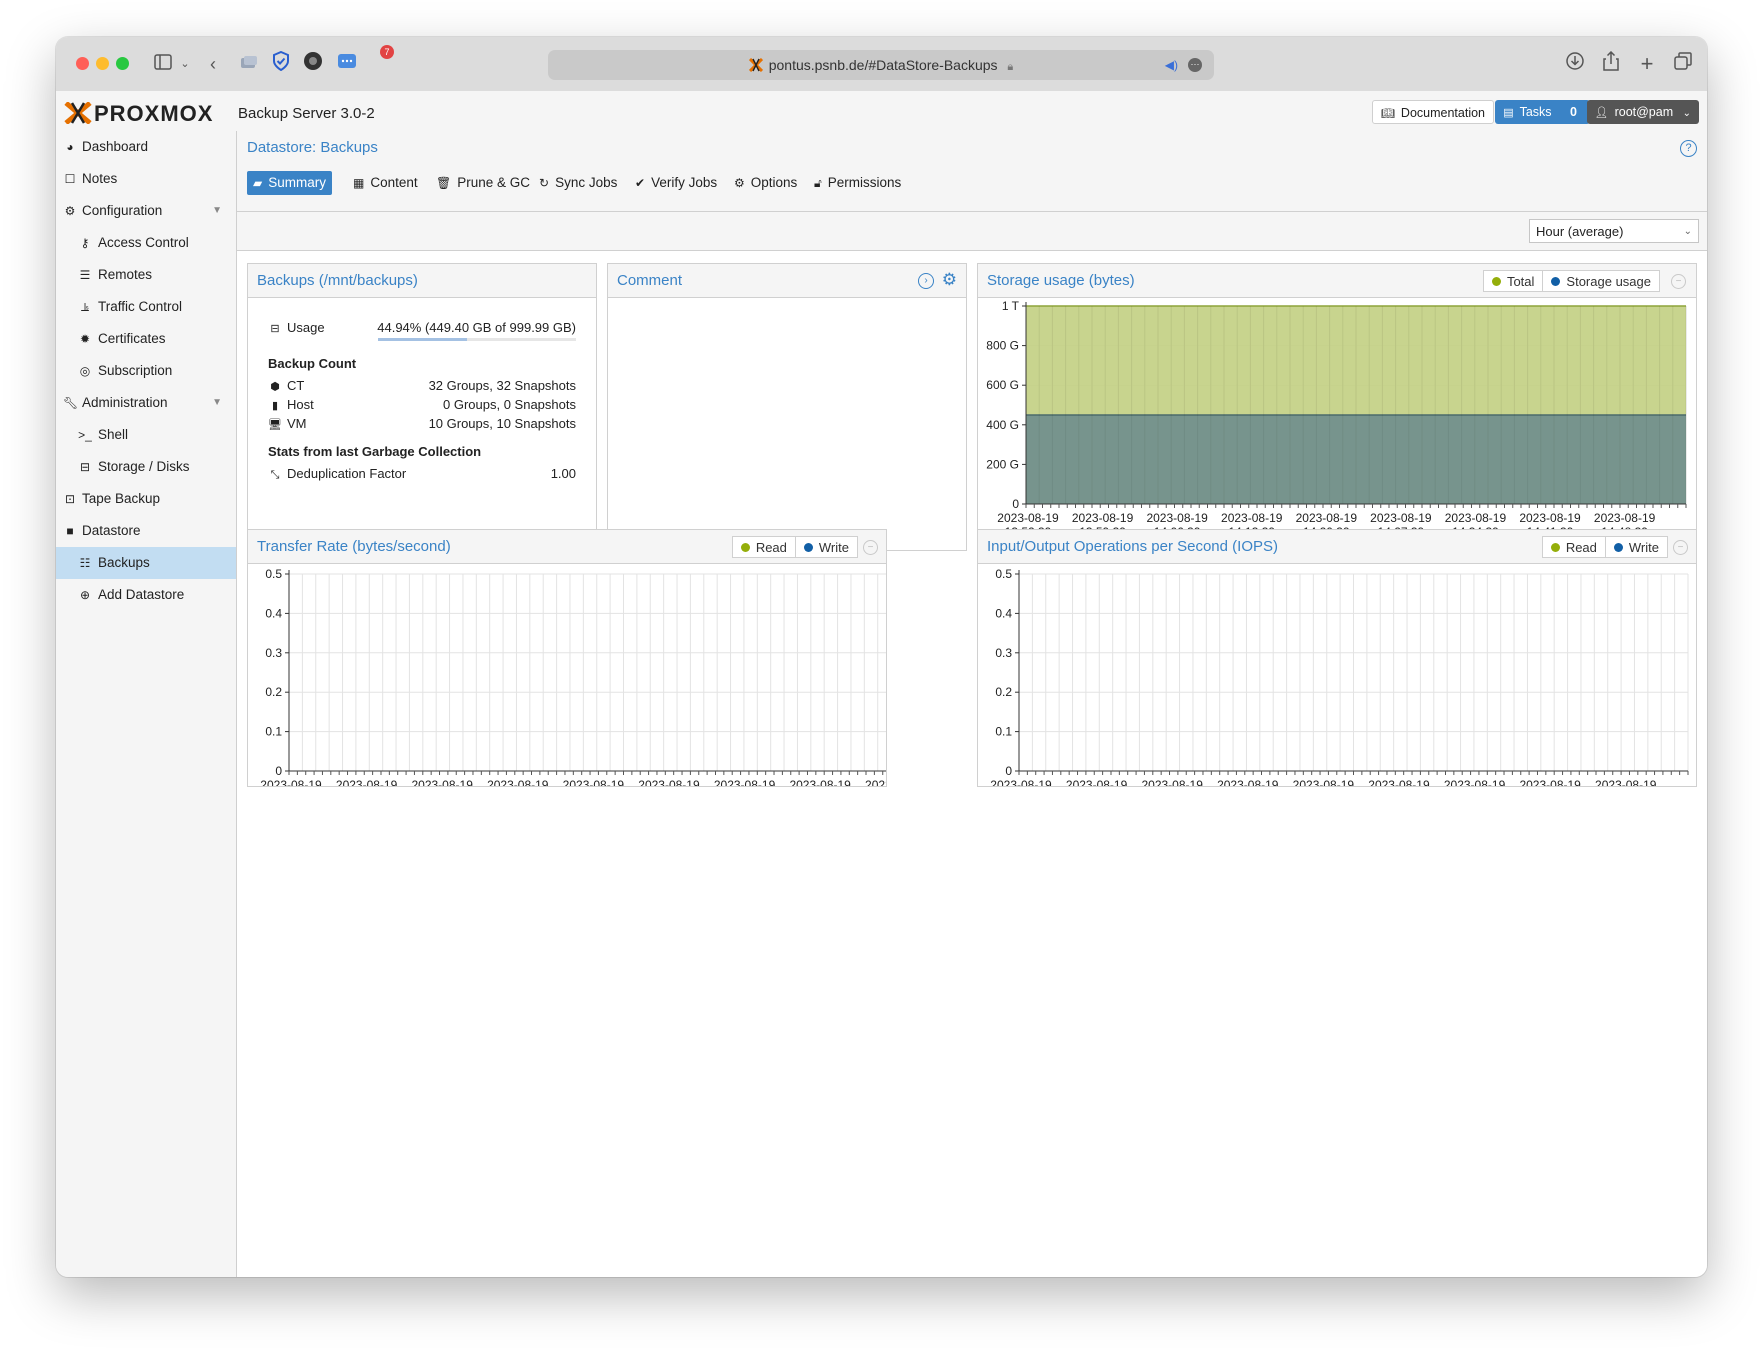  Describe the element at coordinates (213, 64) in the screenshot. I see `back-arrow-icon: ‹` at that location.